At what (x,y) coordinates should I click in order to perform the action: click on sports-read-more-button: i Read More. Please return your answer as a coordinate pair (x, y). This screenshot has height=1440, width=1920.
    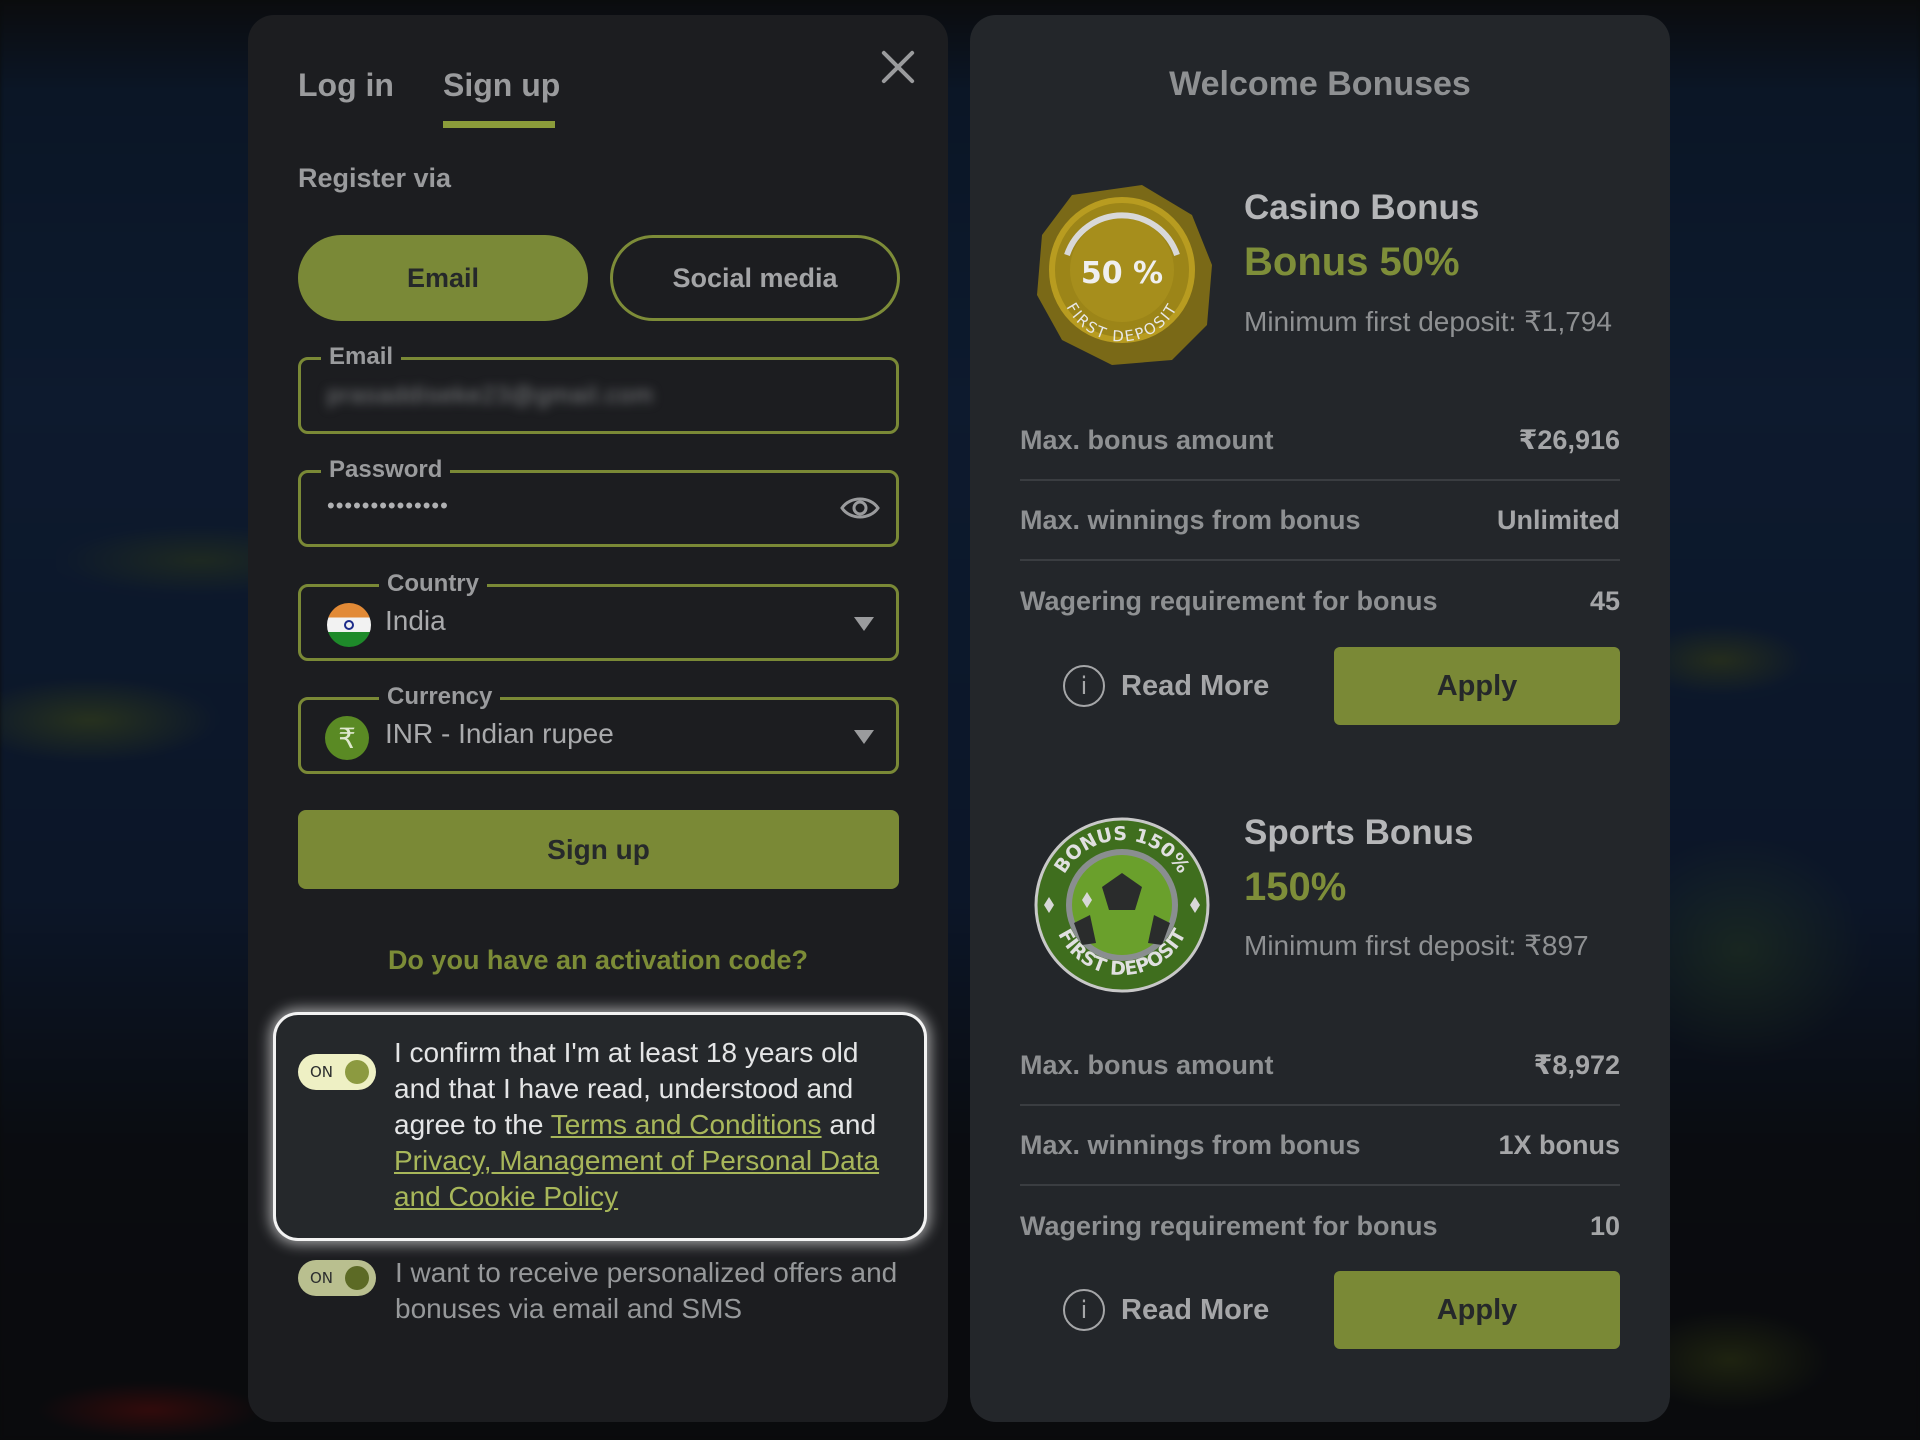
    Looking at the image, I should click on (1166, 1310).